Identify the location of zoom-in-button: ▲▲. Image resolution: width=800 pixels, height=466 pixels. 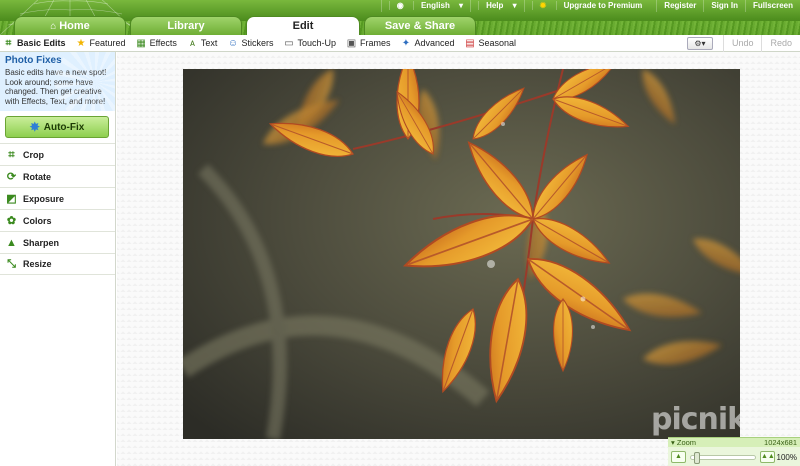
(767, 457).